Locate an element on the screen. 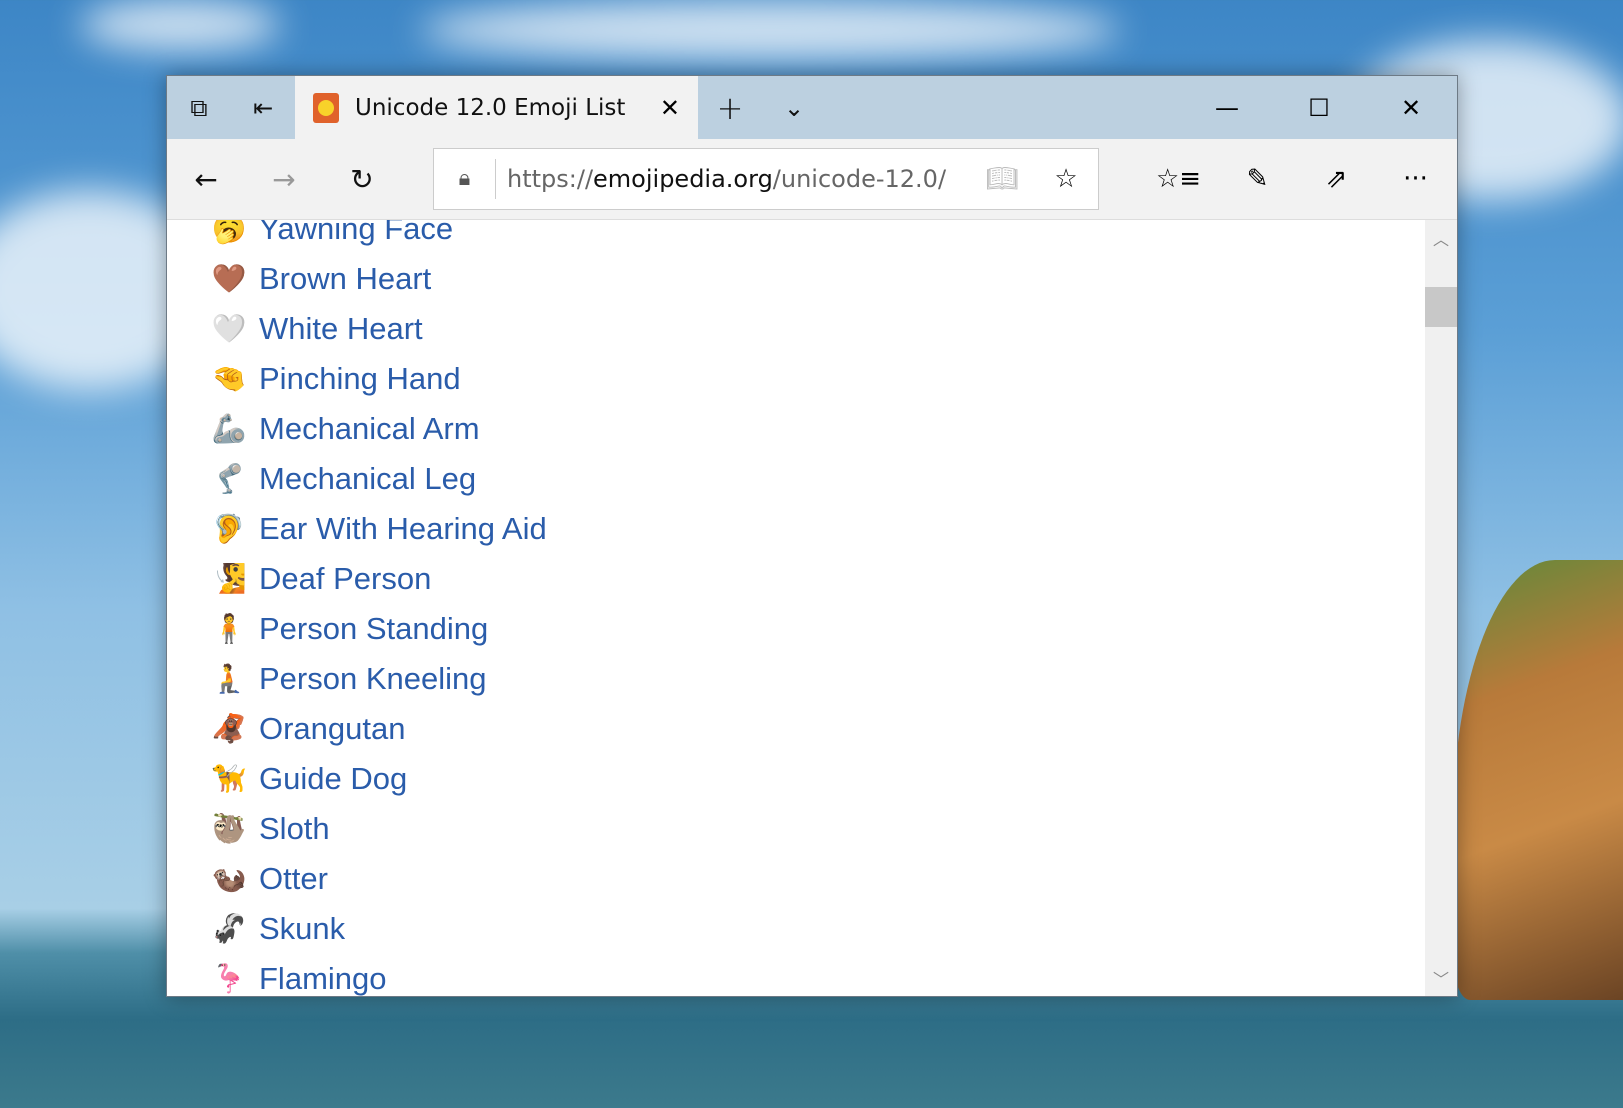 The width and height of the screenshot is (1623, 1108). emoji-icon: 🤍 is located at coordinates (229, 329).